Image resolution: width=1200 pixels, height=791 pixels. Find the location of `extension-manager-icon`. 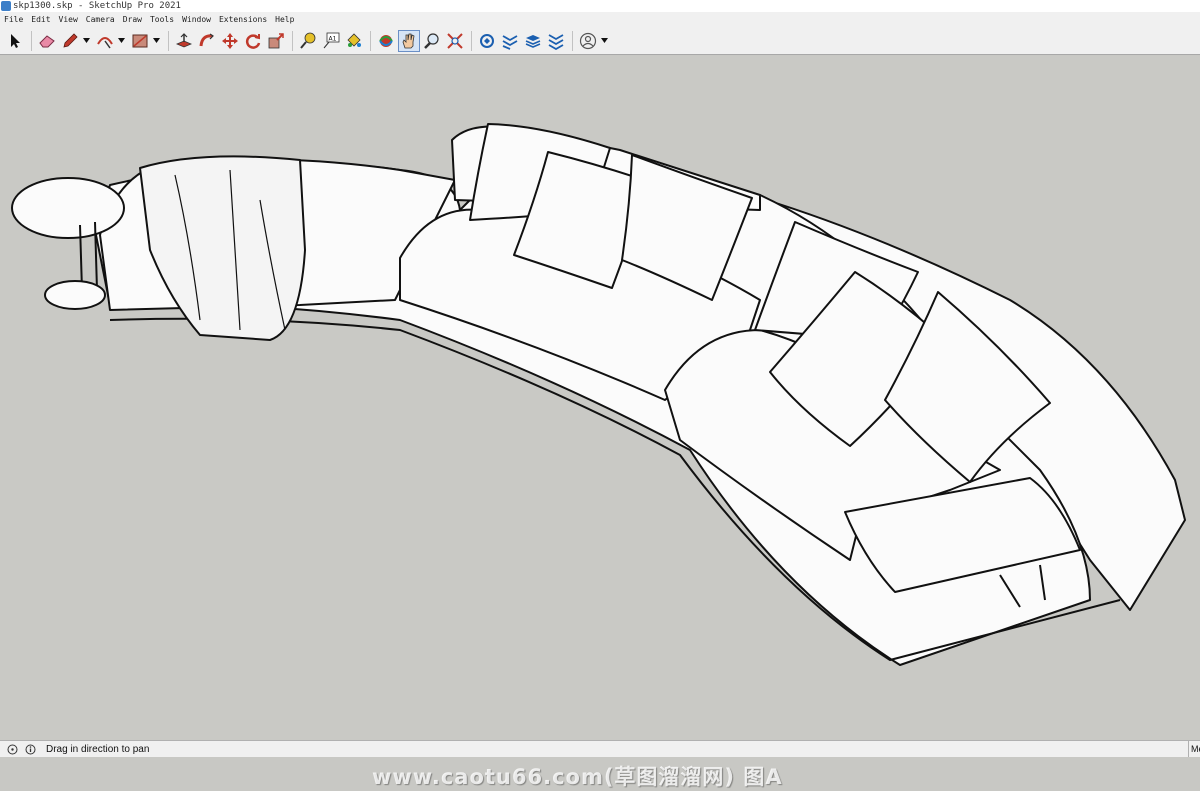

extension-manager-icon is located at coordinates (556, 41).